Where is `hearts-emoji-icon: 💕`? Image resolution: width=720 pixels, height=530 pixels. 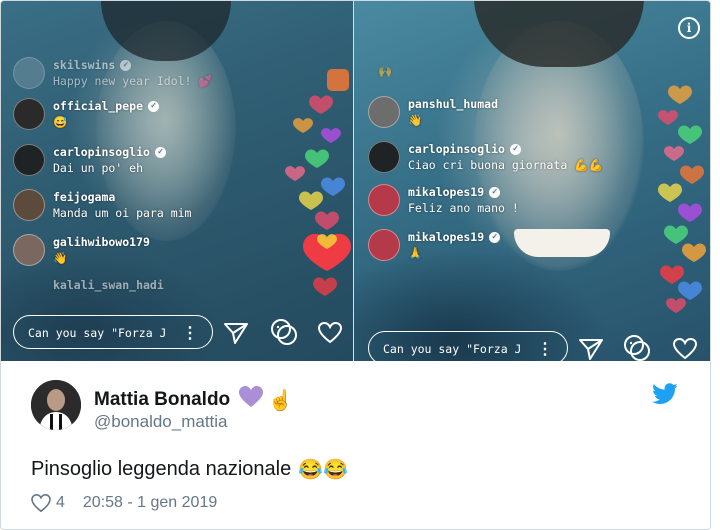 hearts-emoji-icon: 💕 is located at coordinates (205, 81).